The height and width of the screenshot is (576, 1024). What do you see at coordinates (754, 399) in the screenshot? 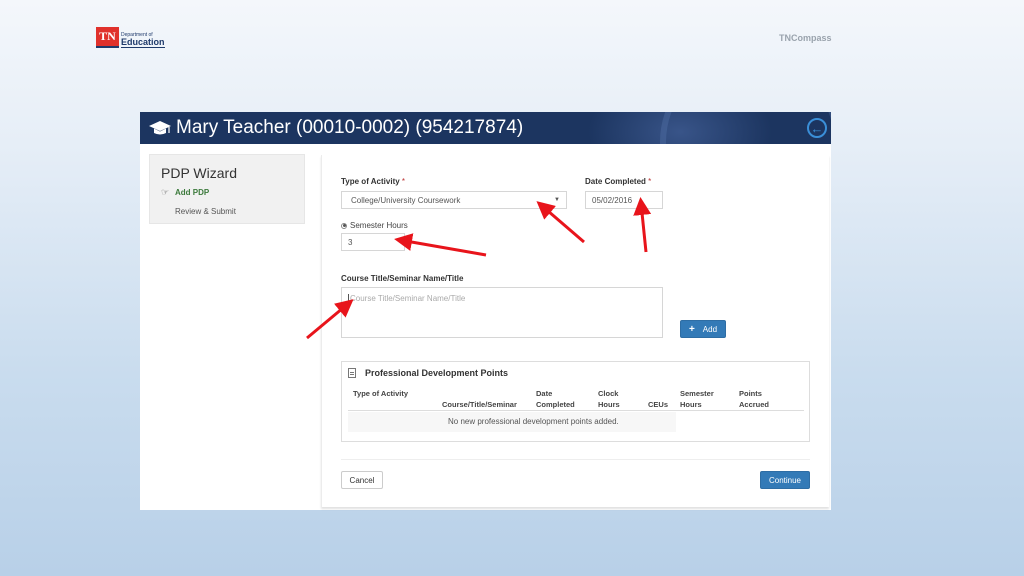
I see `column-header-points-accrued: Points Accrued` at bounding box center [754, 399].